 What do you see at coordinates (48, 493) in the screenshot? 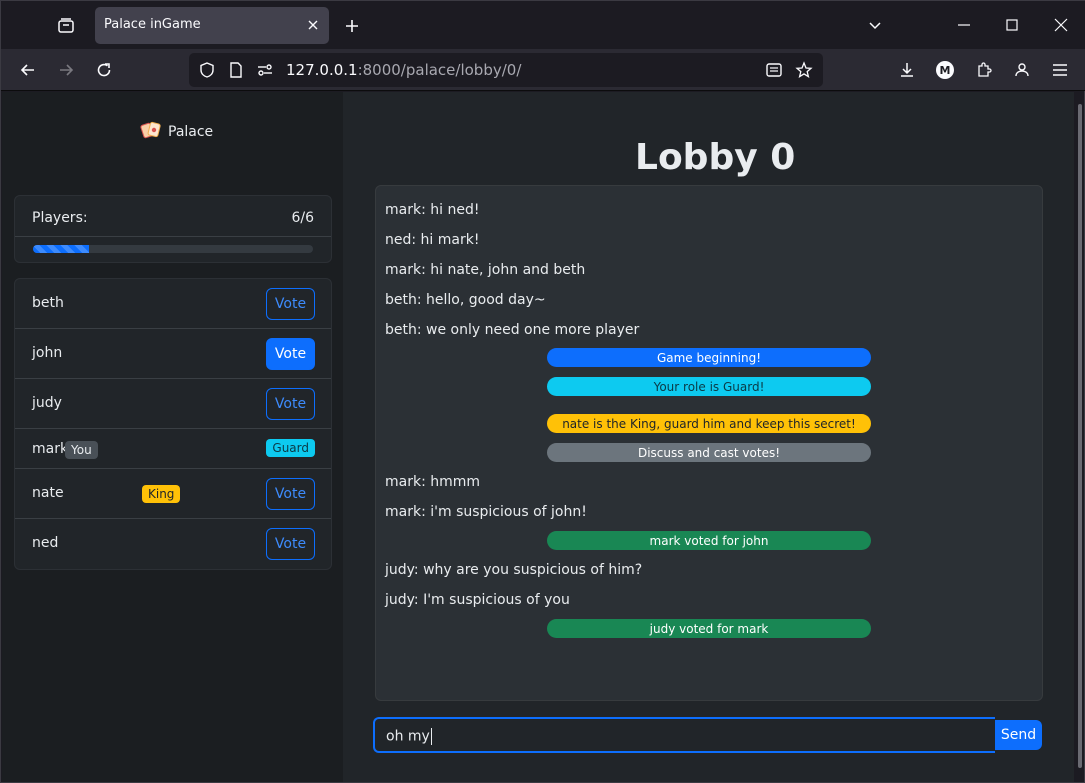
I see `player-name: nate` at bounding box center [48, 493].